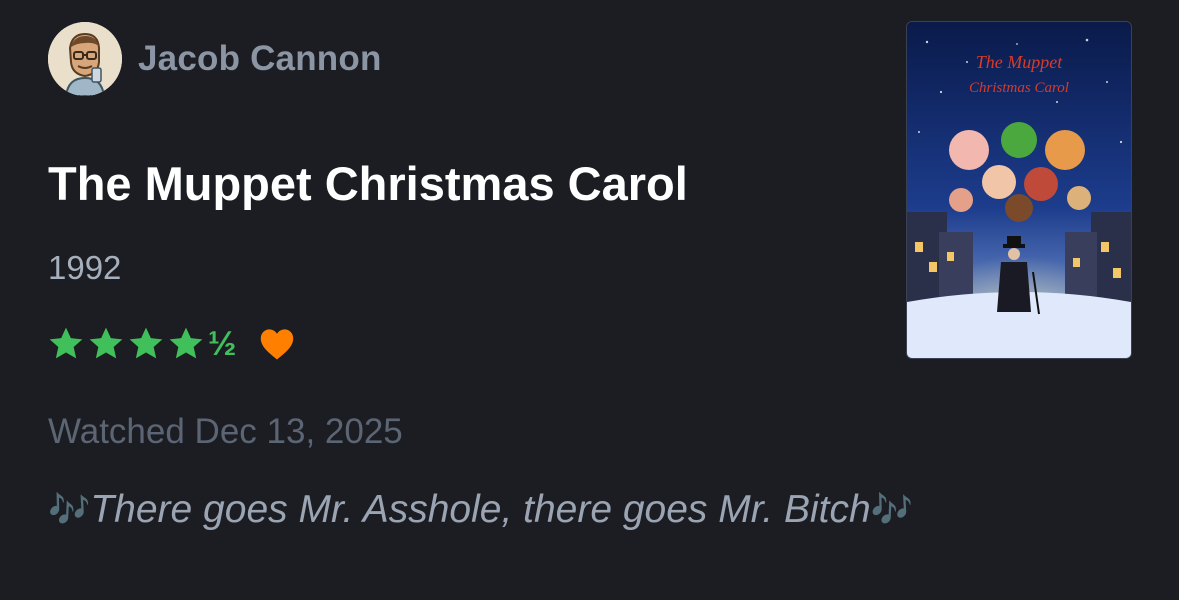 The height and width of the screenshot is (600, 1179). I want to click on rating-row: ½, so click(171, 344).